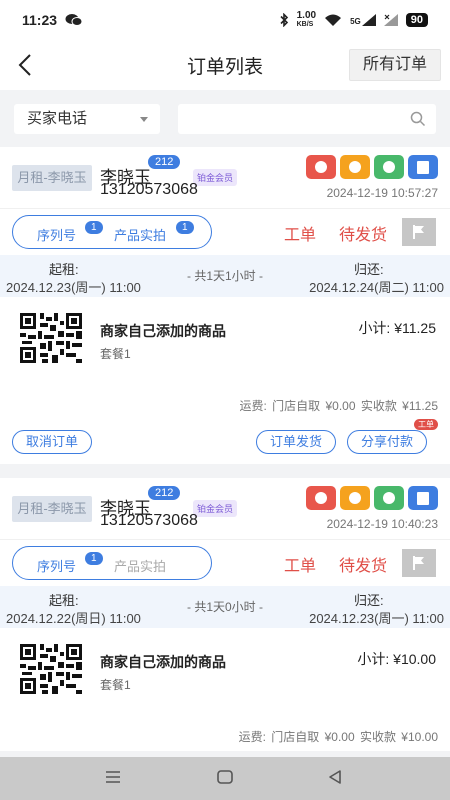  I want to click on product-subtotal: 小计: ¥11.25, so click(397, 328).